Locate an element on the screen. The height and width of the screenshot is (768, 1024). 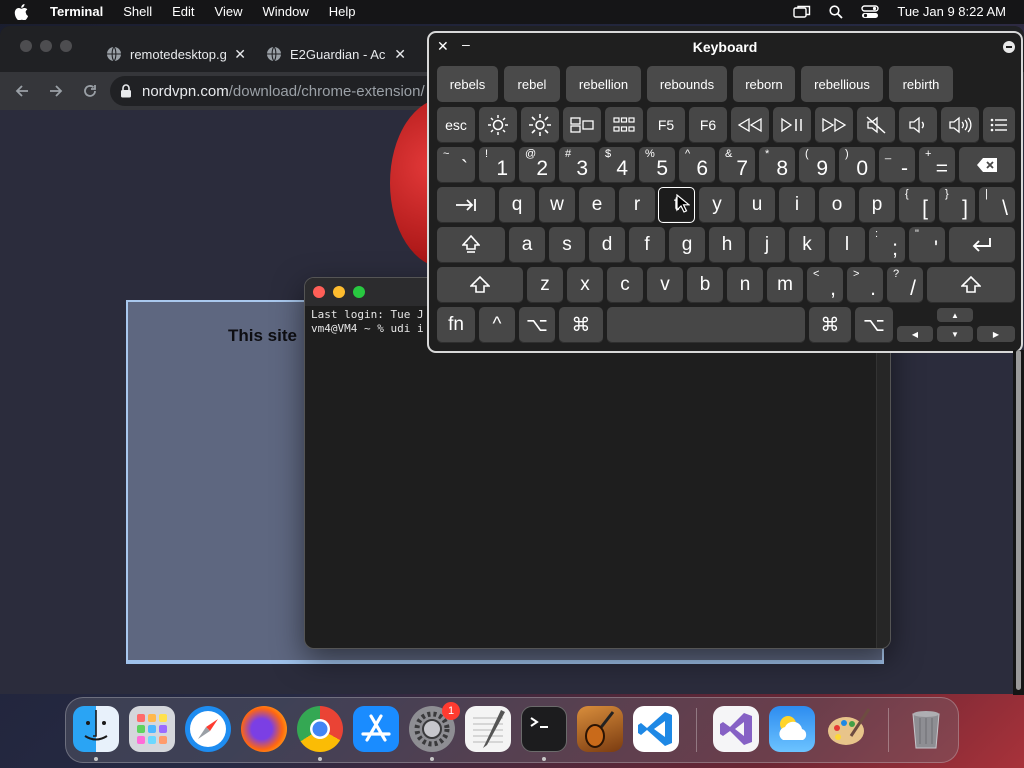
menu-clock: Tue Jan 9 8:22 AM is located at coordinates (955, 12).